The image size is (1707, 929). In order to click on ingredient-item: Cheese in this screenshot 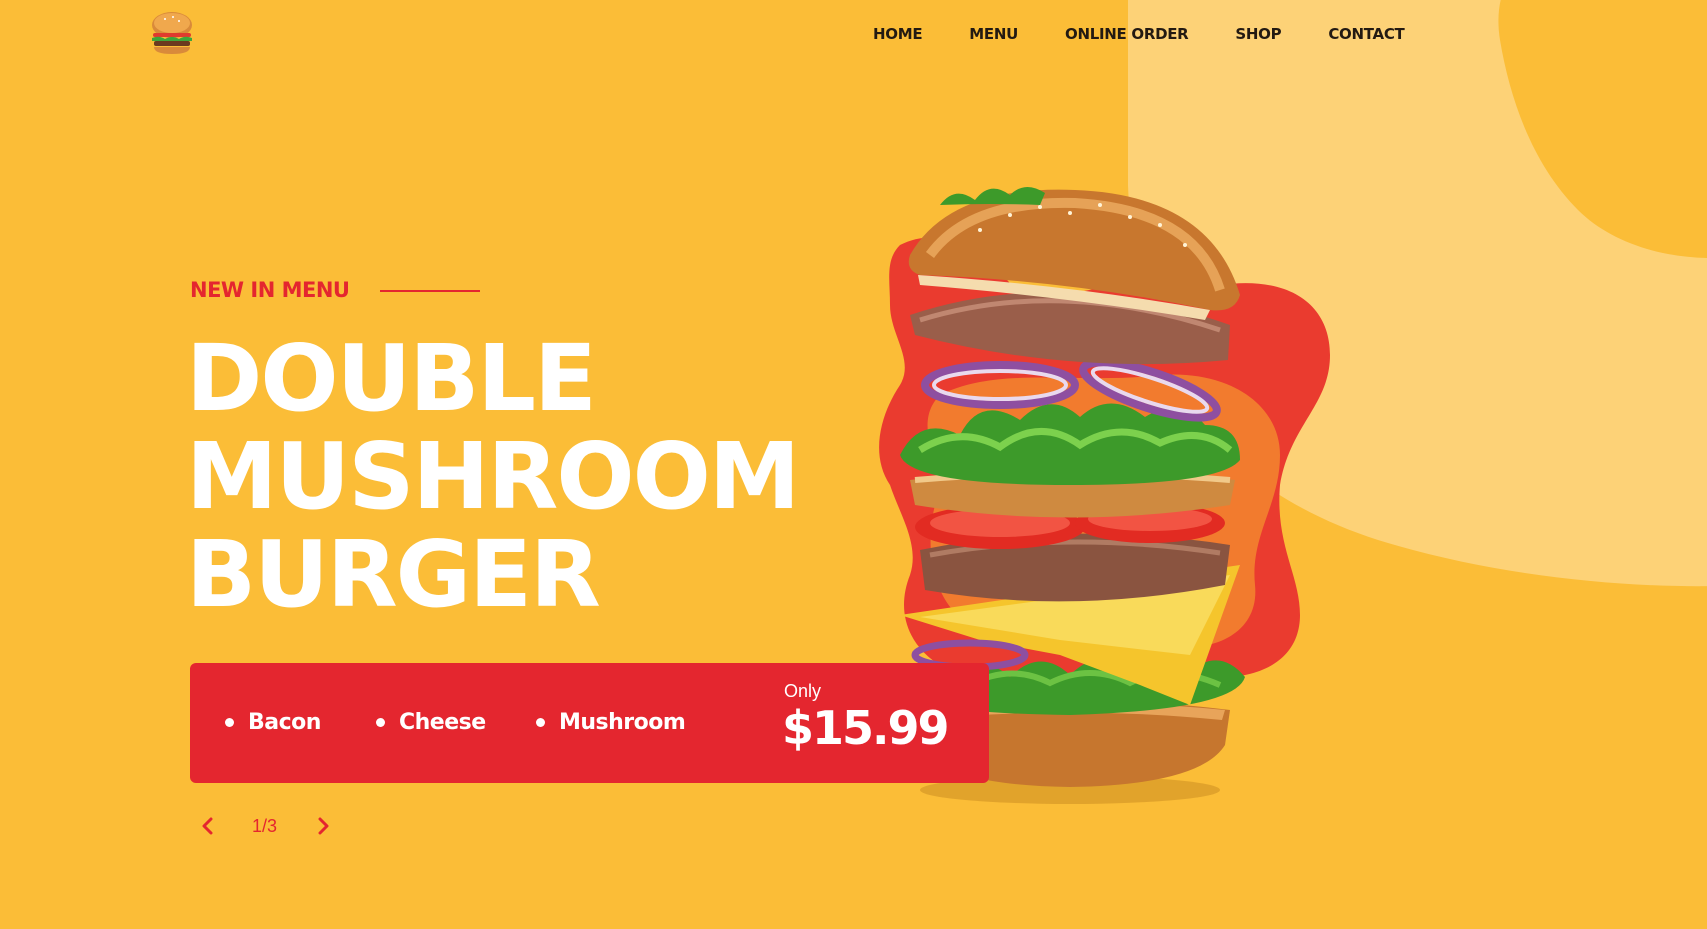, I will do `click(431, 722)`.